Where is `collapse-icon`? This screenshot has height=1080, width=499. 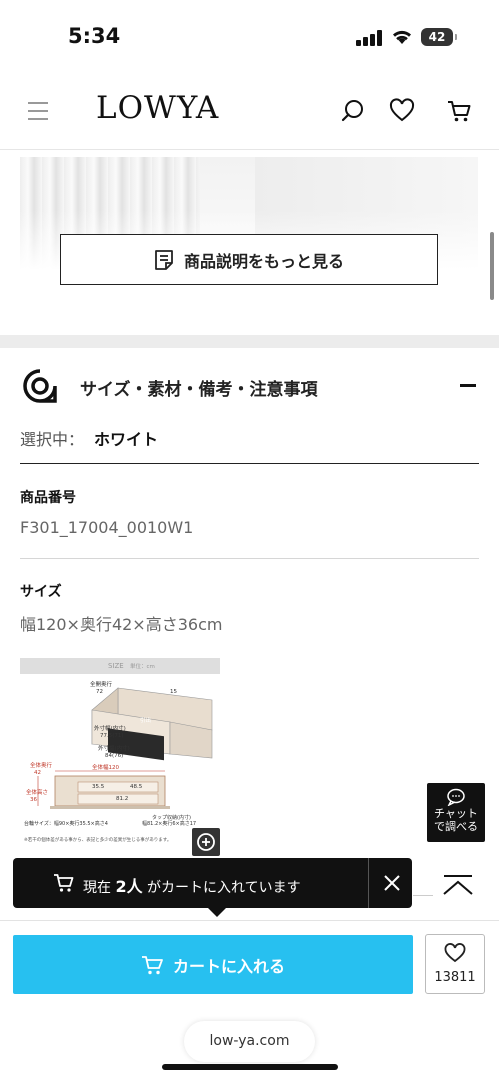
collapse-icon is located at coordinates (468, 385).